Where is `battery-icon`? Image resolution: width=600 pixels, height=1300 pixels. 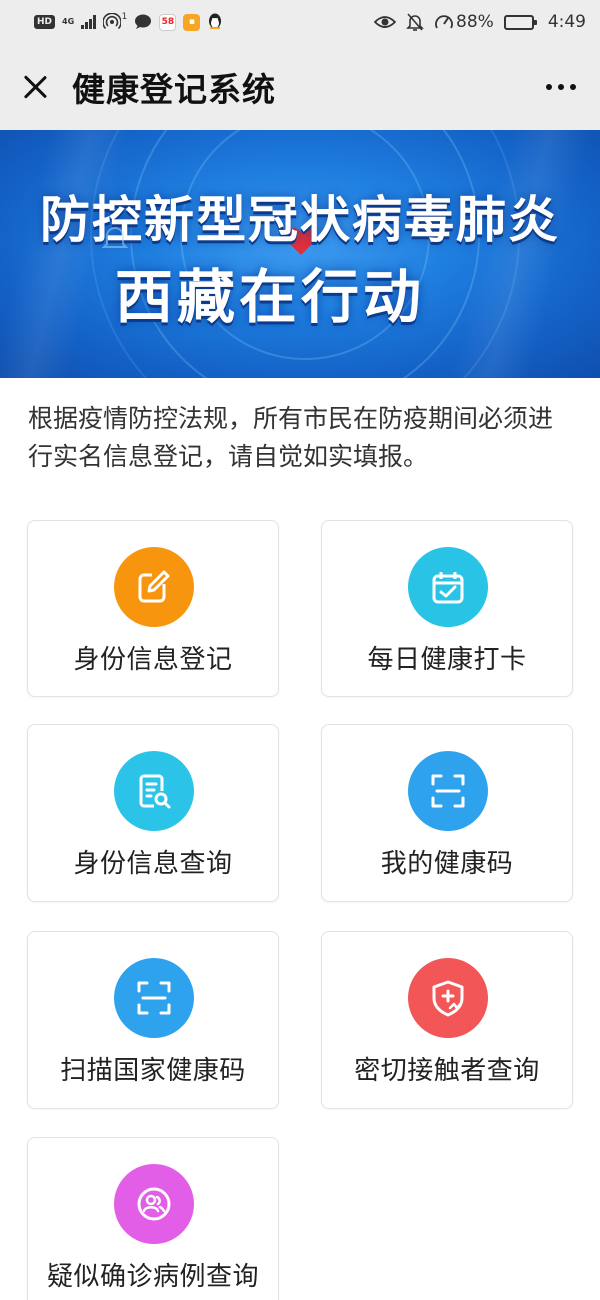 battery-icon is located at coordinates (520, 22).